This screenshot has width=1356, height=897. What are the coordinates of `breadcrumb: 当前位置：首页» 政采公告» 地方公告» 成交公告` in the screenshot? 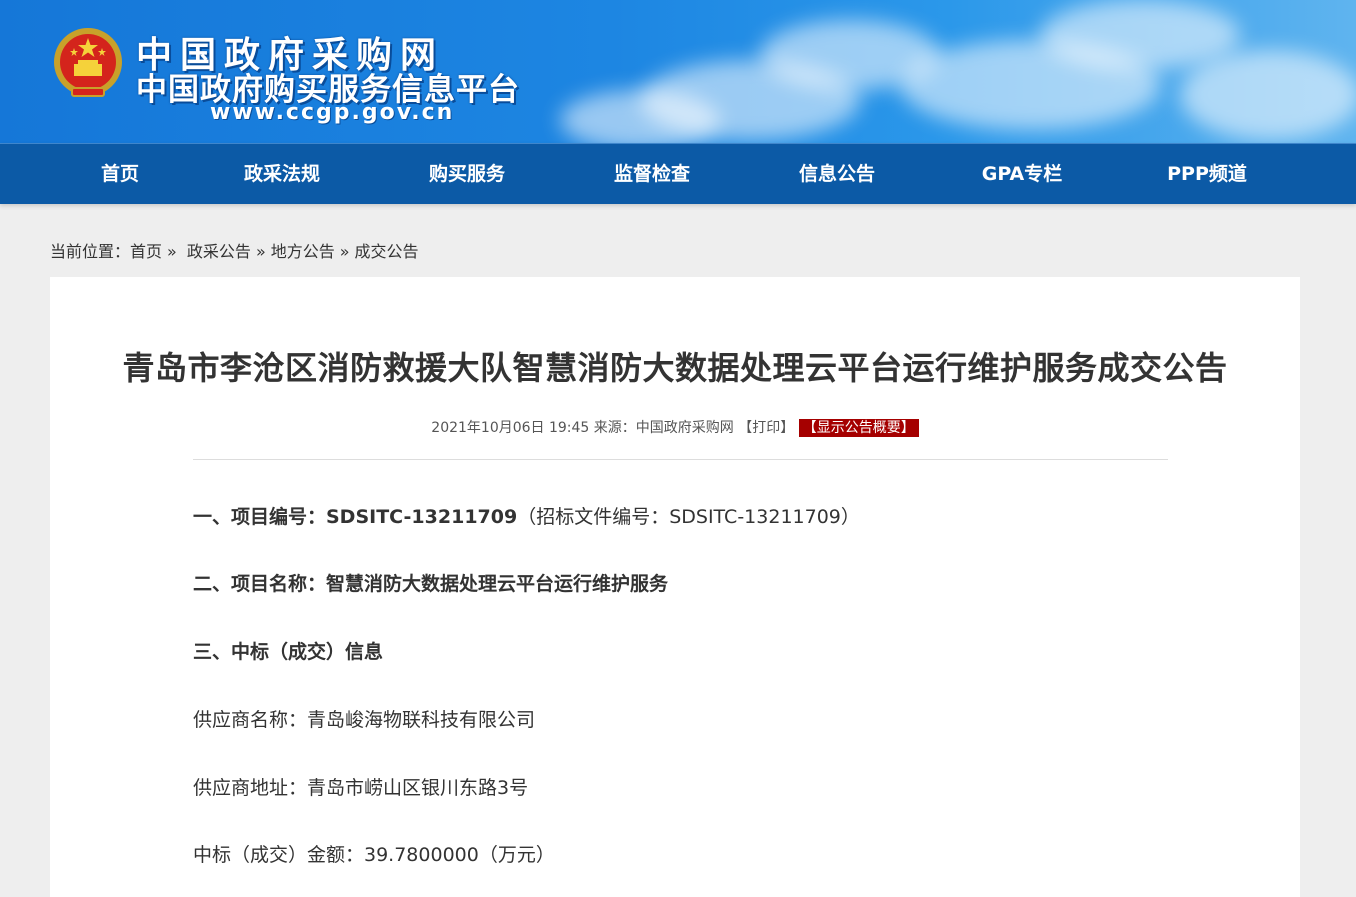 It's located at (234, 250).